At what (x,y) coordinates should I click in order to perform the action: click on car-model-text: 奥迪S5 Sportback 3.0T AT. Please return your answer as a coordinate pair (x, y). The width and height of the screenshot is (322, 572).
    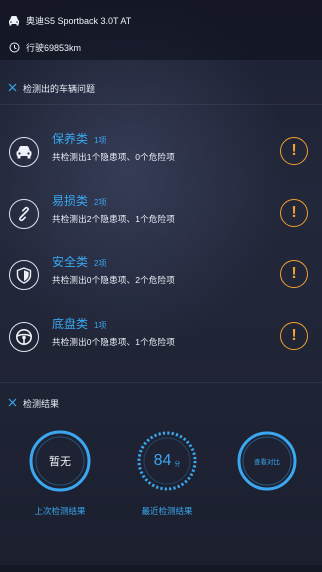
    Looking at the image, I should click on (79, 21).